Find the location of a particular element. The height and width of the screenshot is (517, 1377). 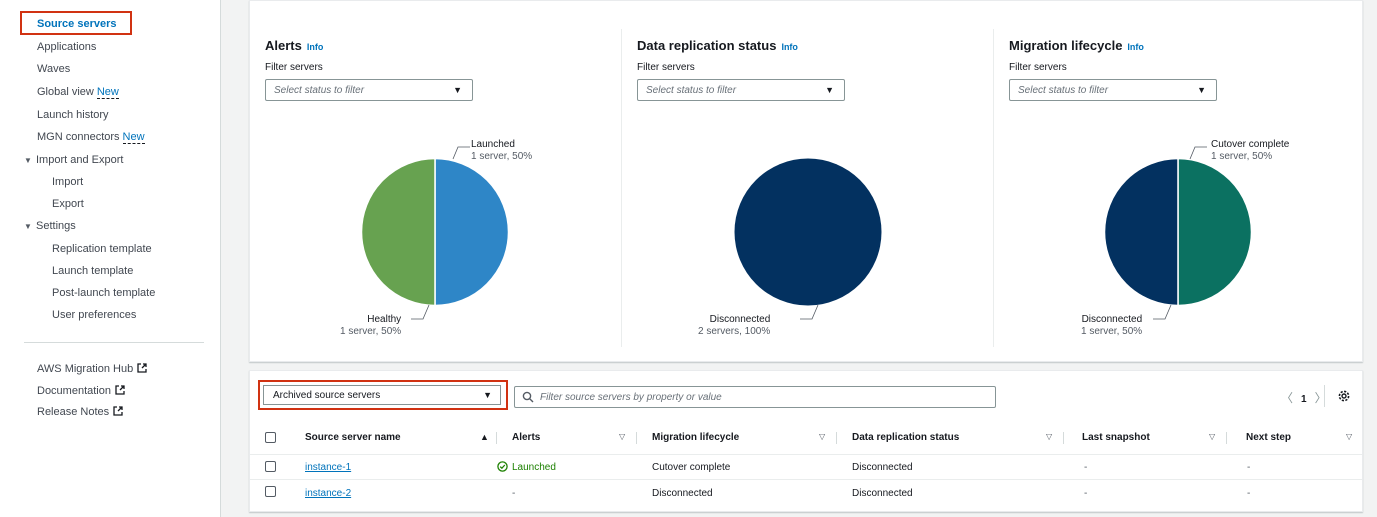

col-header-replication: Data replication status is located at coordinates (905, 437).